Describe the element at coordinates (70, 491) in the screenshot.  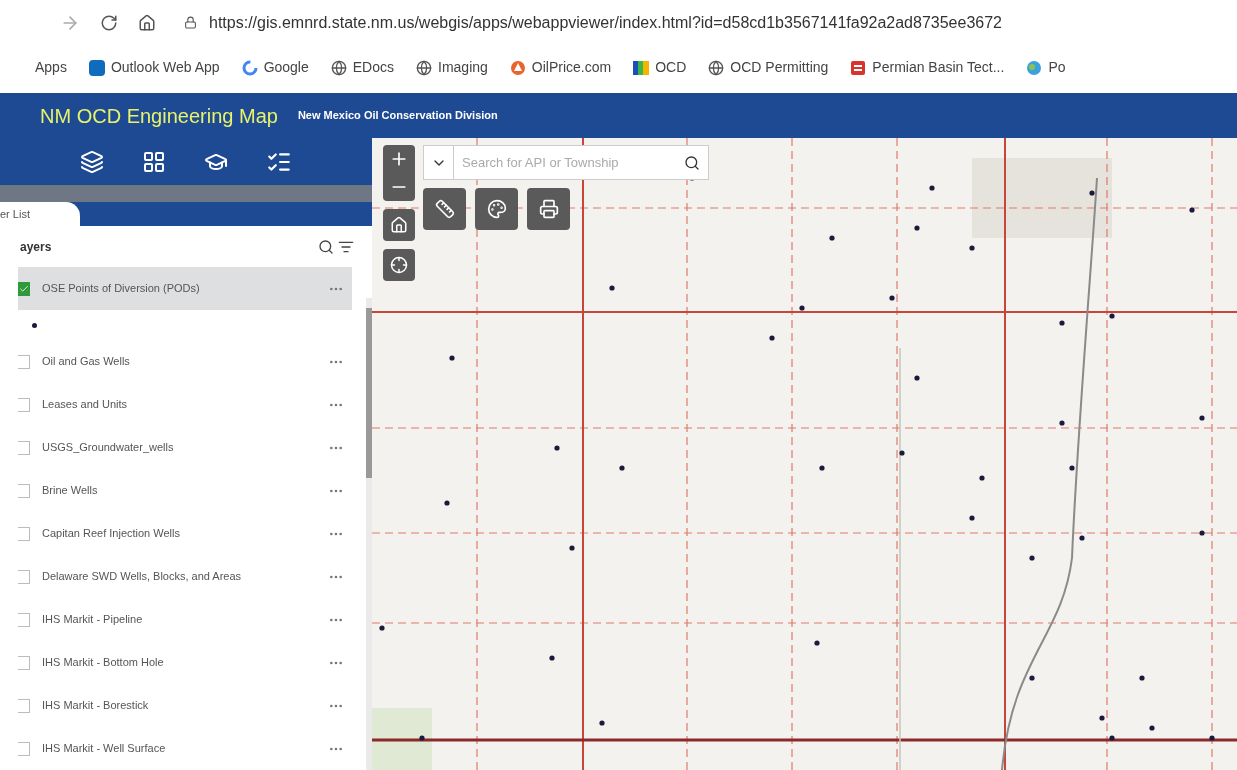
I see `layer-name: Brine Wells` at that location.